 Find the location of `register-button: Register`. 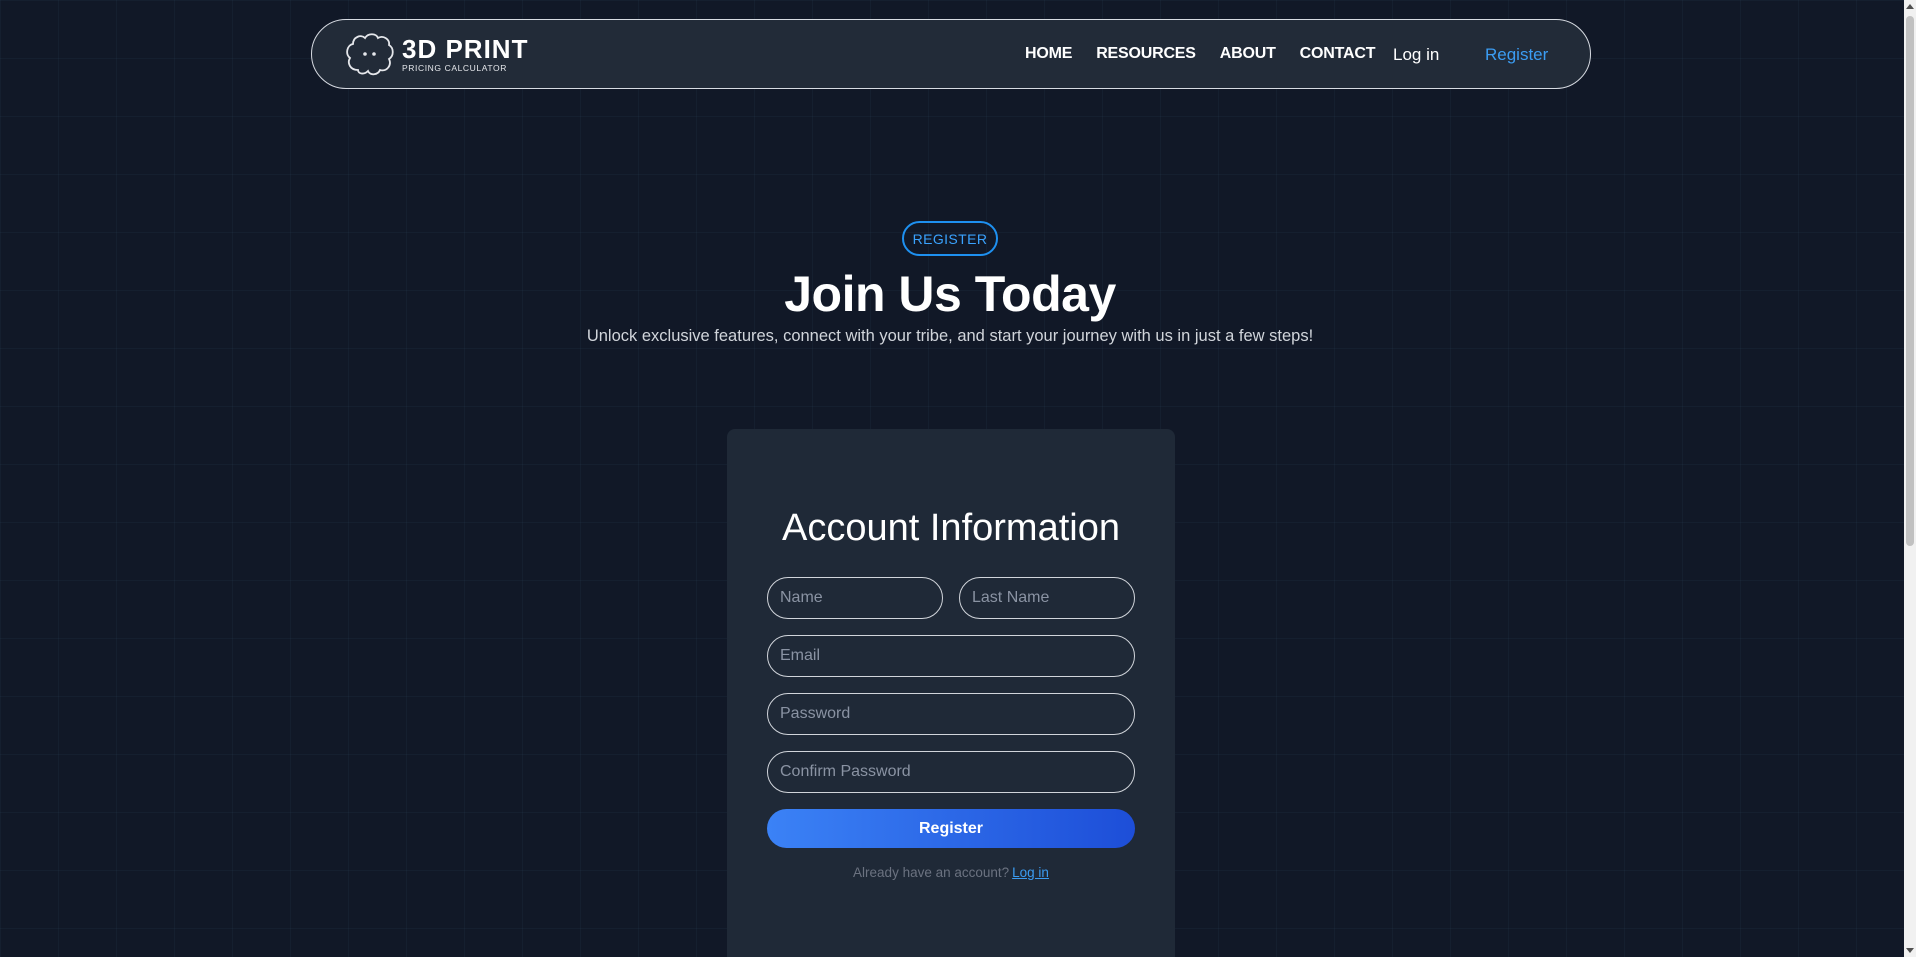

register-button: Register is located at coordinates (951, 828).